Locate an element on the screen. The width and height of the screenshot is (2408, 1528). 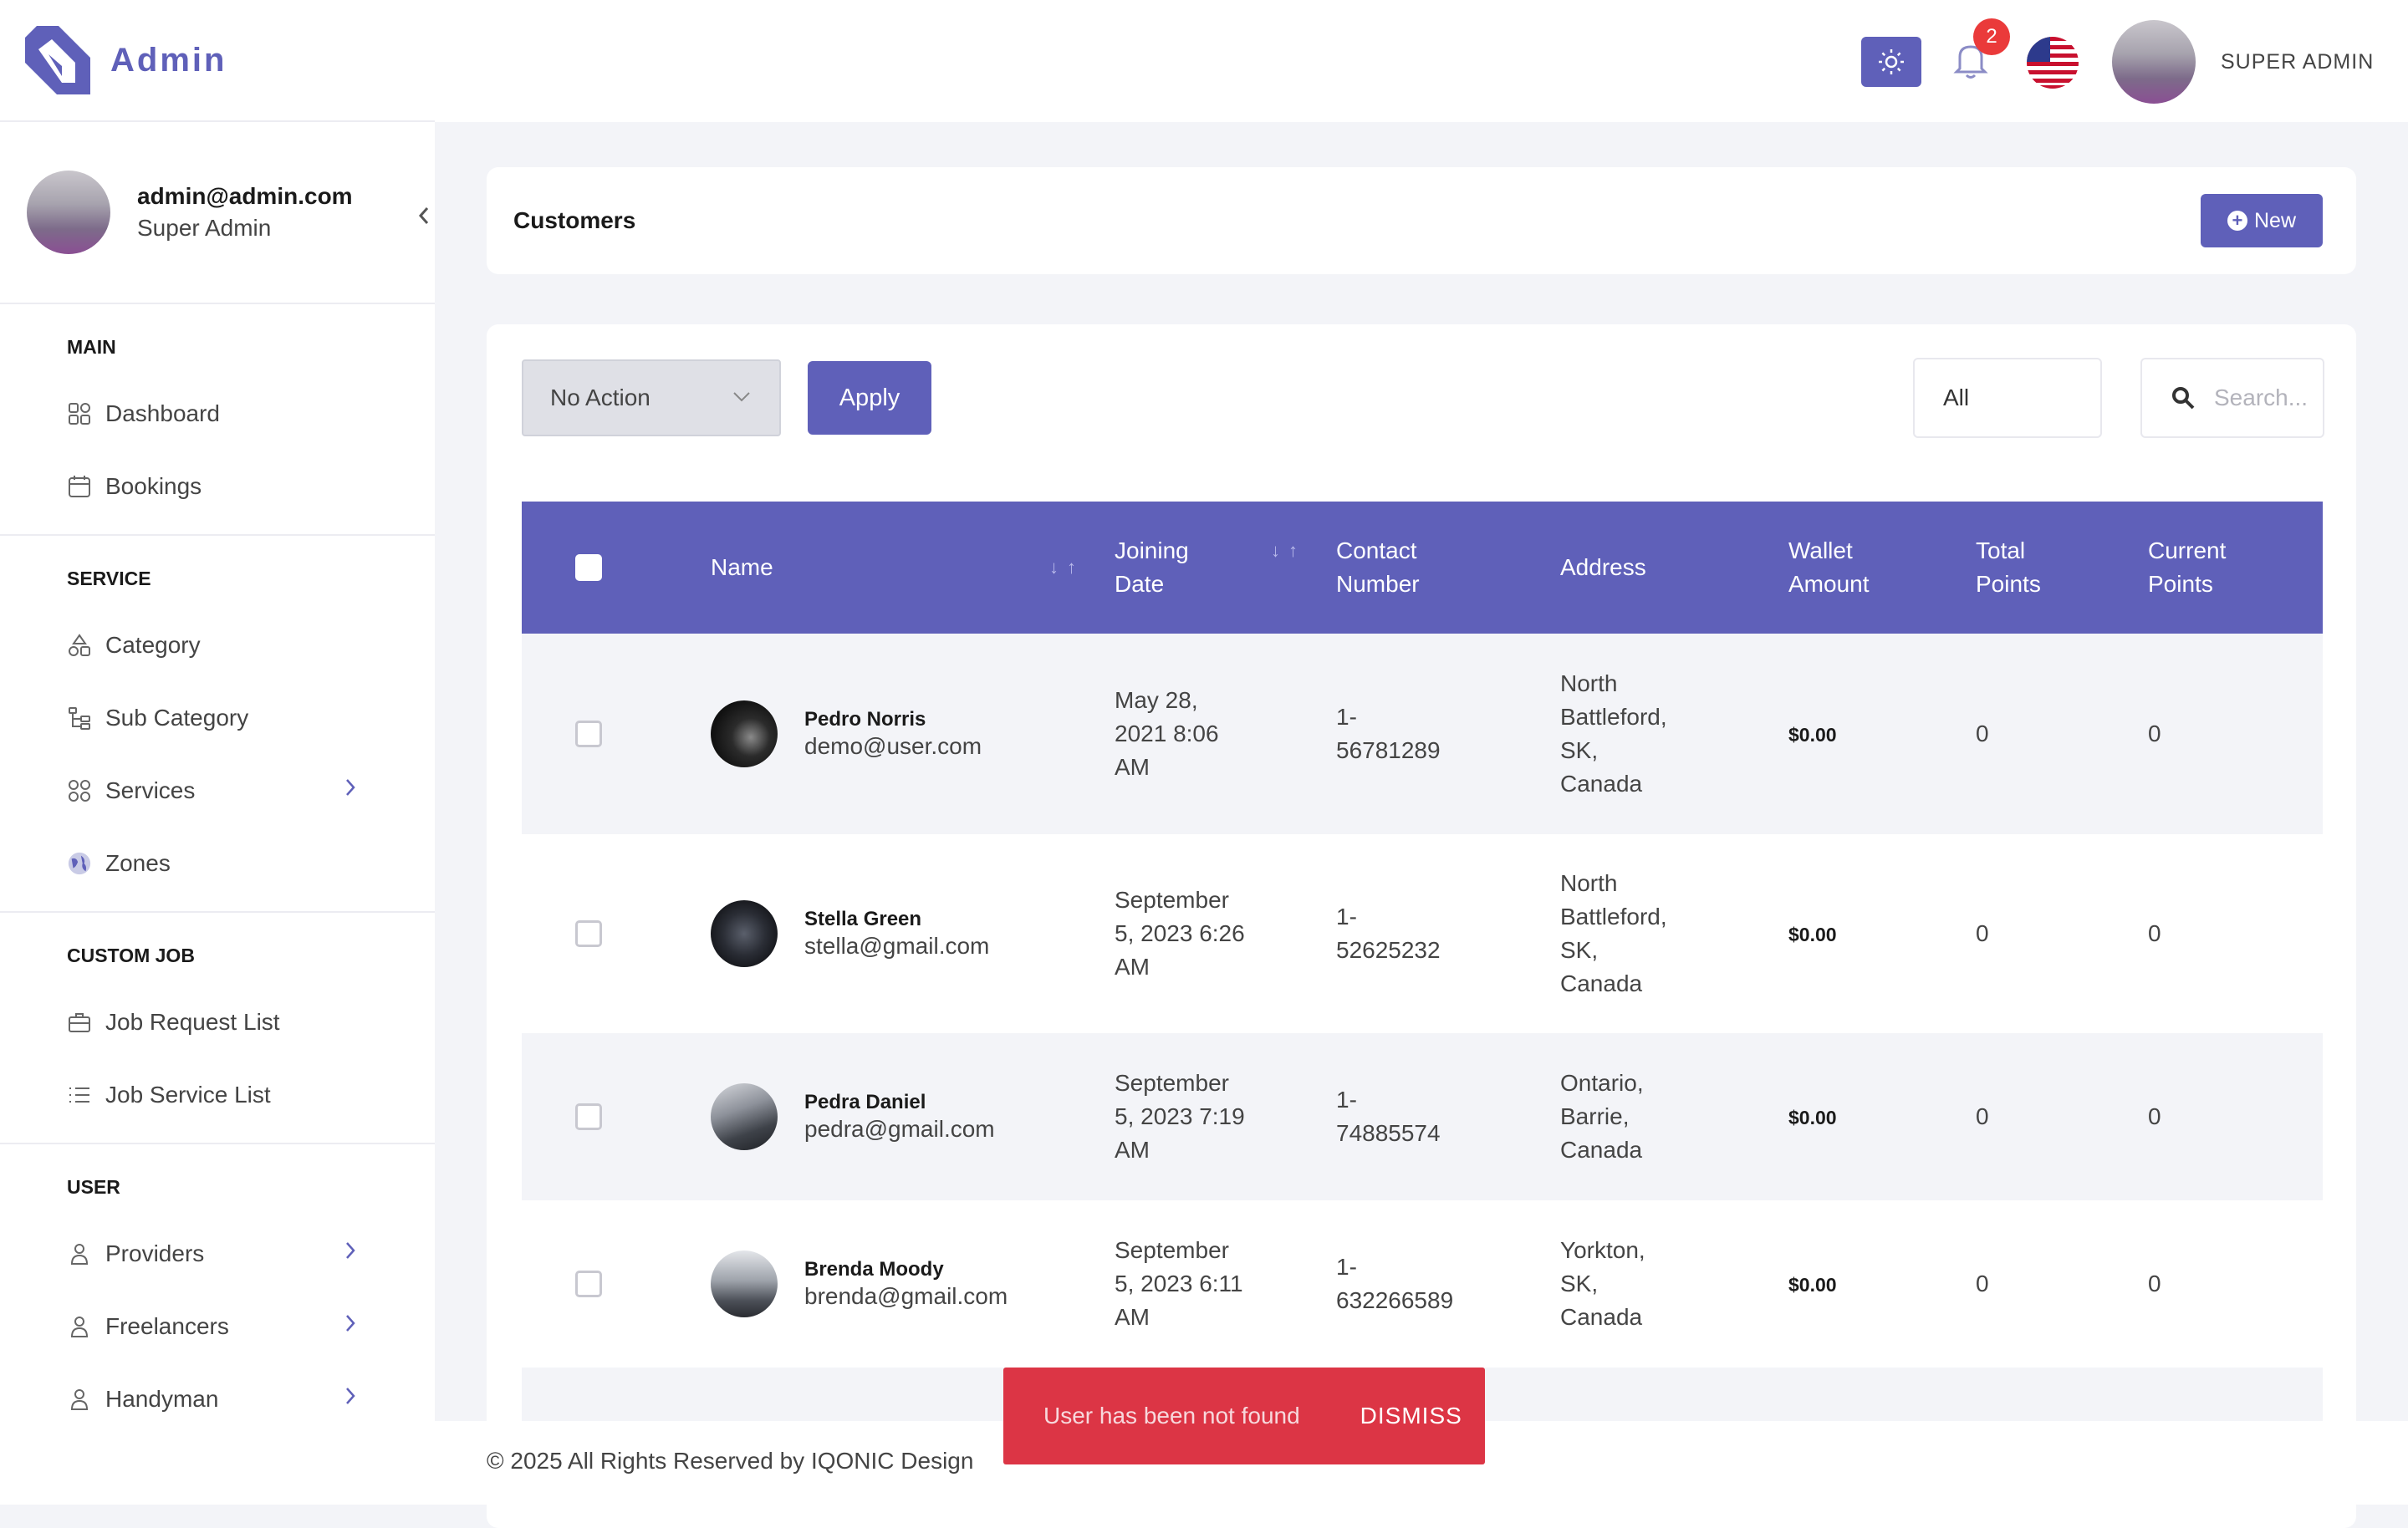
address: Ontario, Barrie, Canada is located at coordinates (1602, 1116).